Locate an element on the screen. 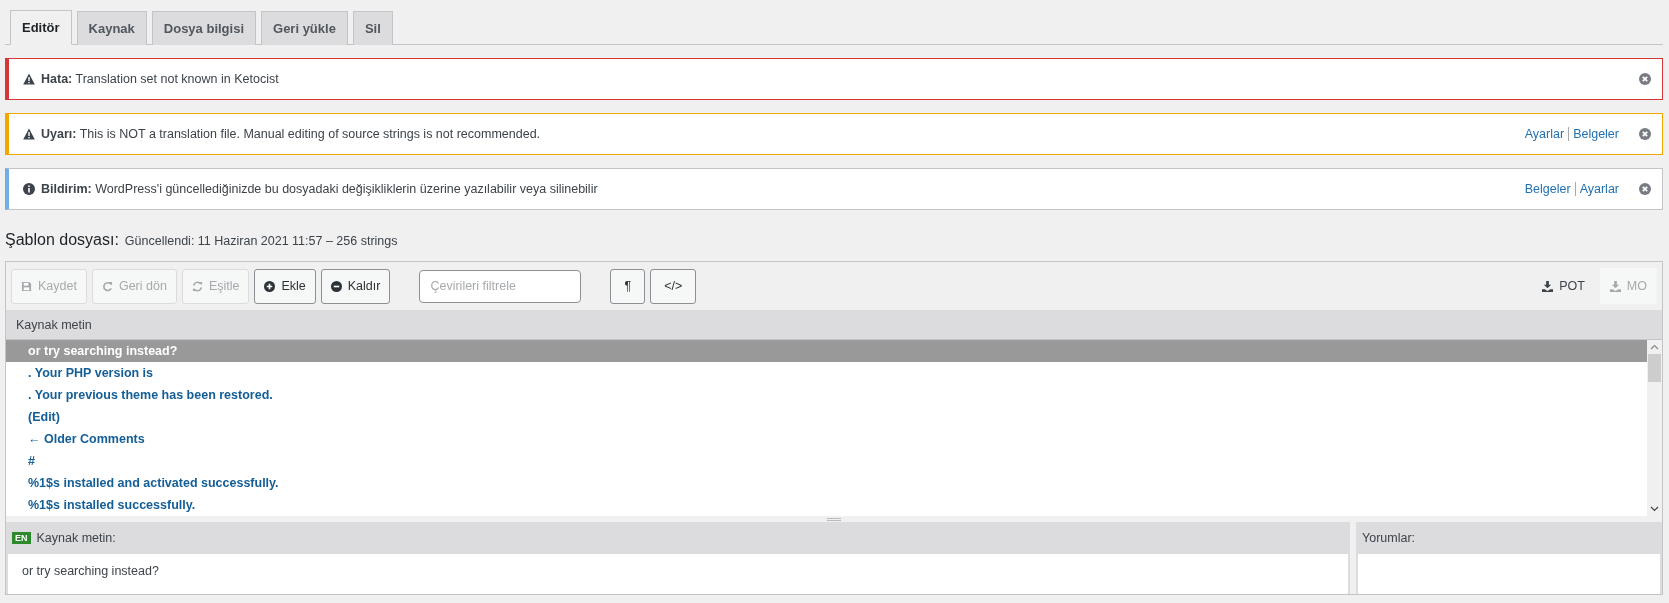 This screenshot has height=603, width=1669. tab: Editör is located at coordinates (41, 27).